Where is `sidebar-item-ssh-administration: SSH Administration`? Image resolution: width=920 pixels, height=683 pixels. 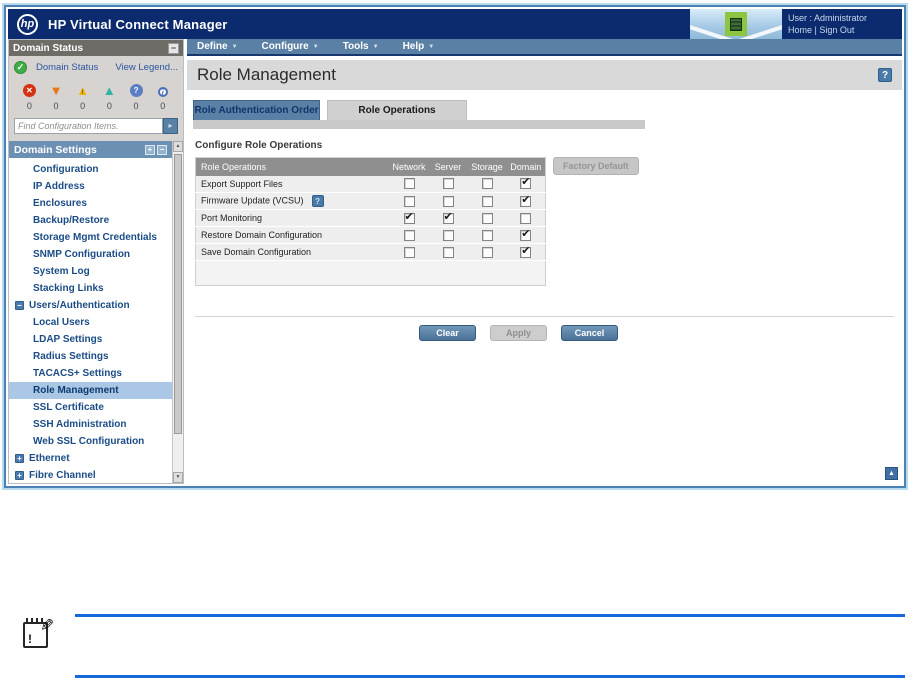
sidebar-item-ssh-administration: SSH Administration is located at coordinates (90, 424).